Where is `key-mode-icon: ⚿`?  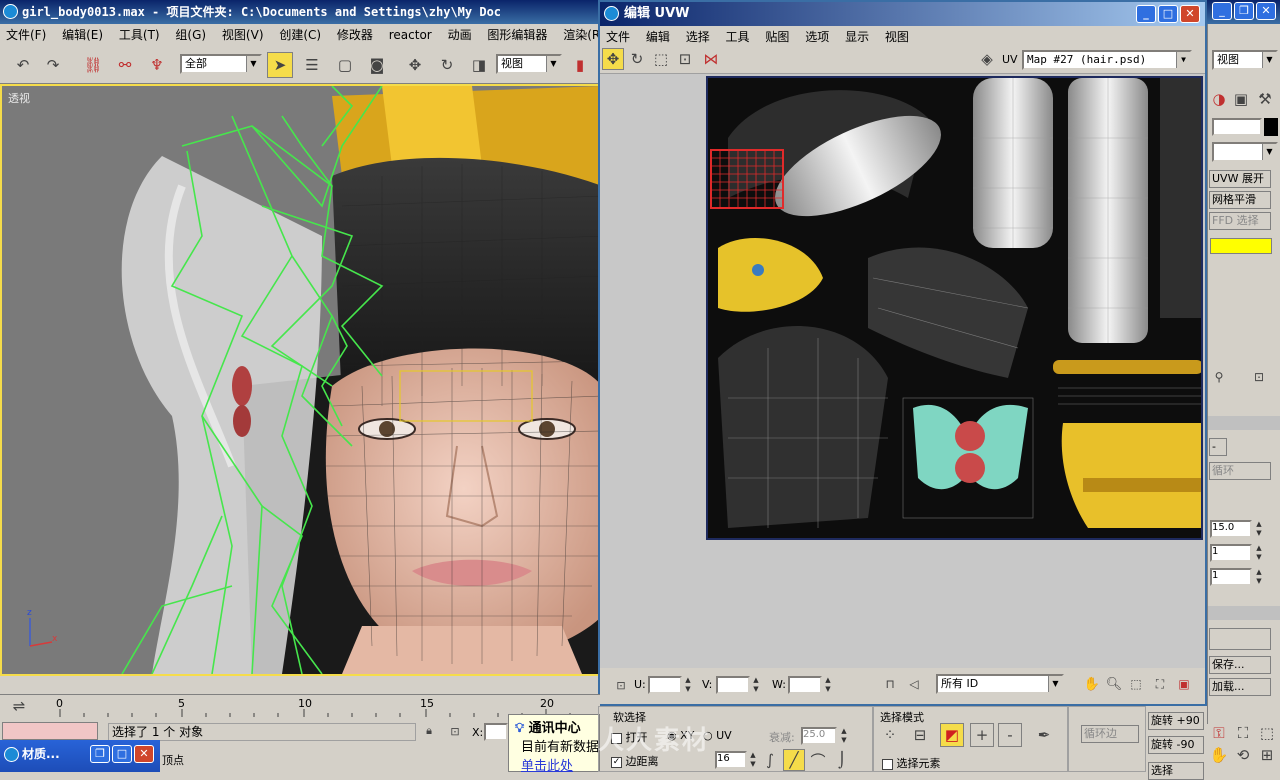 key-mode-icon: ⚿ is located at coordinates (1219, 733).